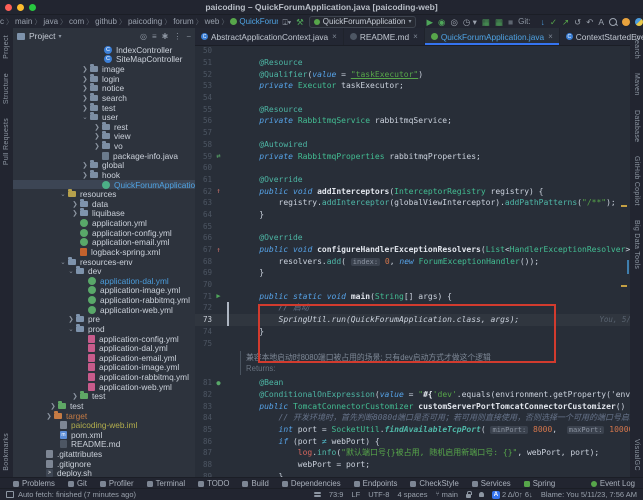  What do you see at coordinates (589, 494) in the screenshot?
I see `blame-widget: Blame: You 5/11/23, 7:56 AM` at bounding box center [589, 494].